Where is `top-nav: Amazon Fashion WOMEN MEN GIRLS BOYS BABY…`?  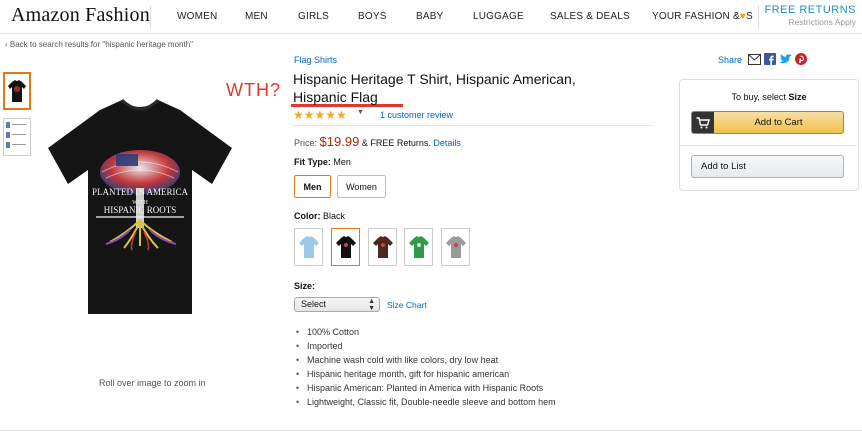
top-nav: Amazon Fashion WOMEN MEN GIRLS BOYS BABY… is located at coordinates (431, 17).